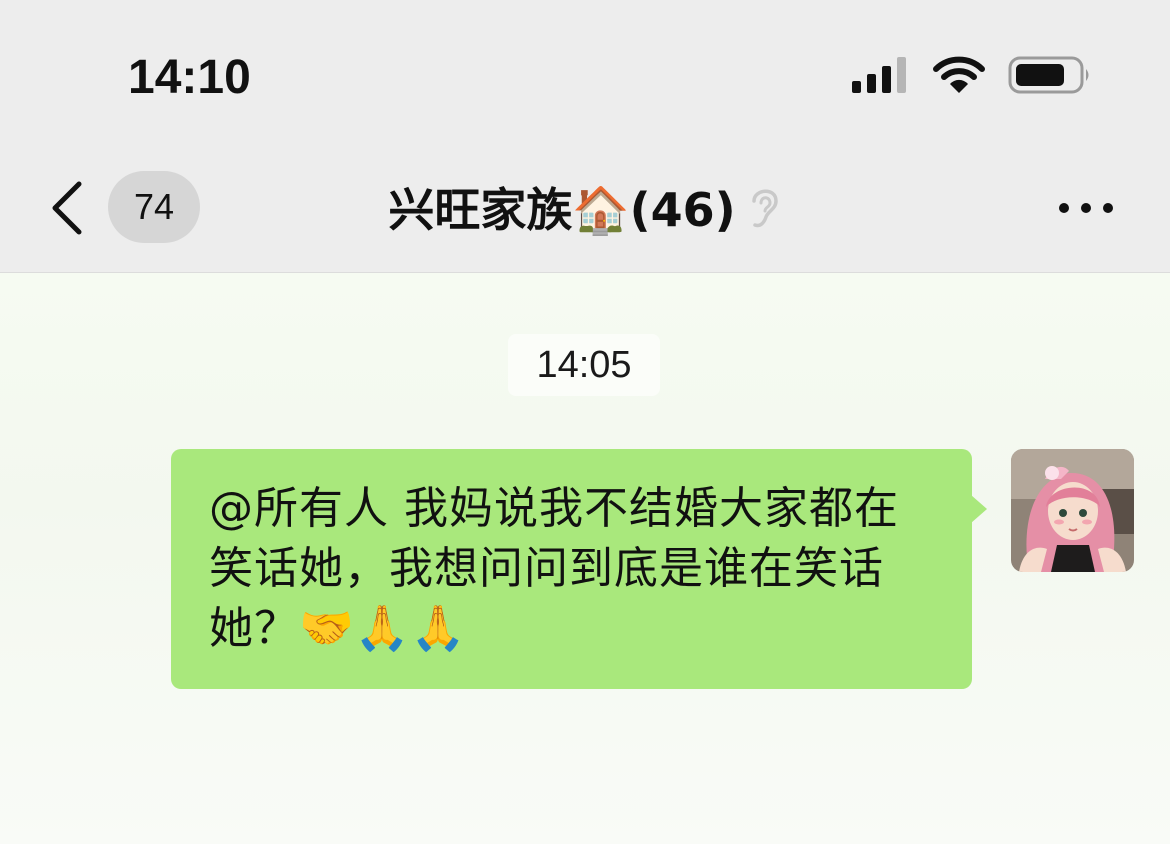  What do you see at coordinates (959, 74) in the screenshot?
I see `wifi-icon` at bounding box center [959, 74].